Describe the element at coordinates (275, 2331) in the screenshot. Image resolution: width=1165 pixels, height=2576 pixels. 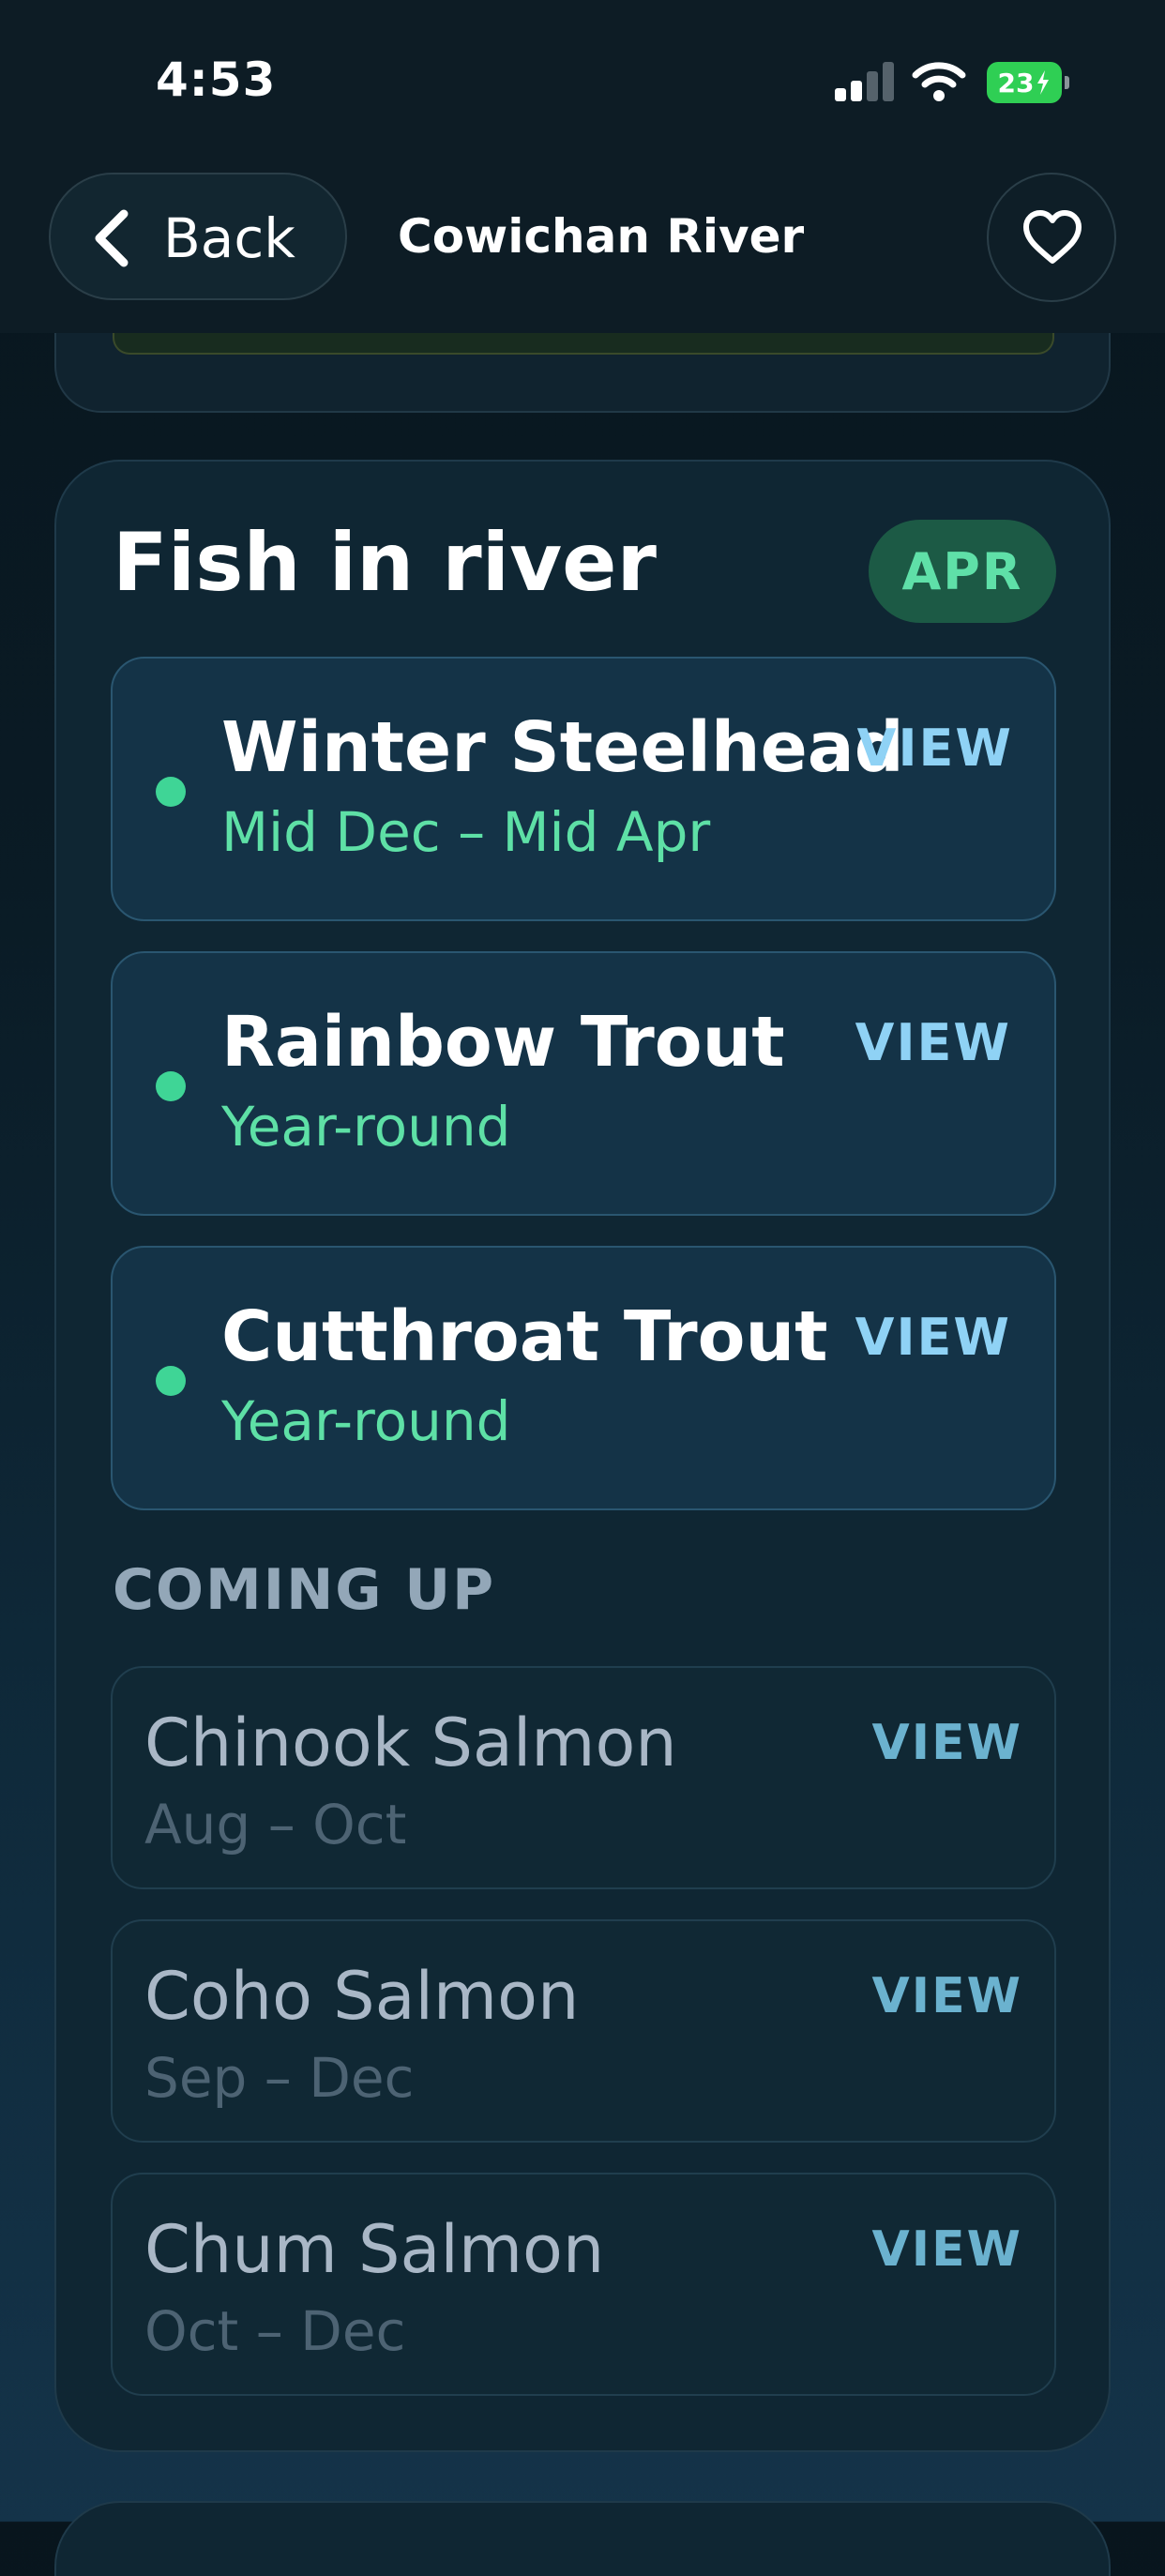
I see `fish-season: Oct – Dec` at that location.